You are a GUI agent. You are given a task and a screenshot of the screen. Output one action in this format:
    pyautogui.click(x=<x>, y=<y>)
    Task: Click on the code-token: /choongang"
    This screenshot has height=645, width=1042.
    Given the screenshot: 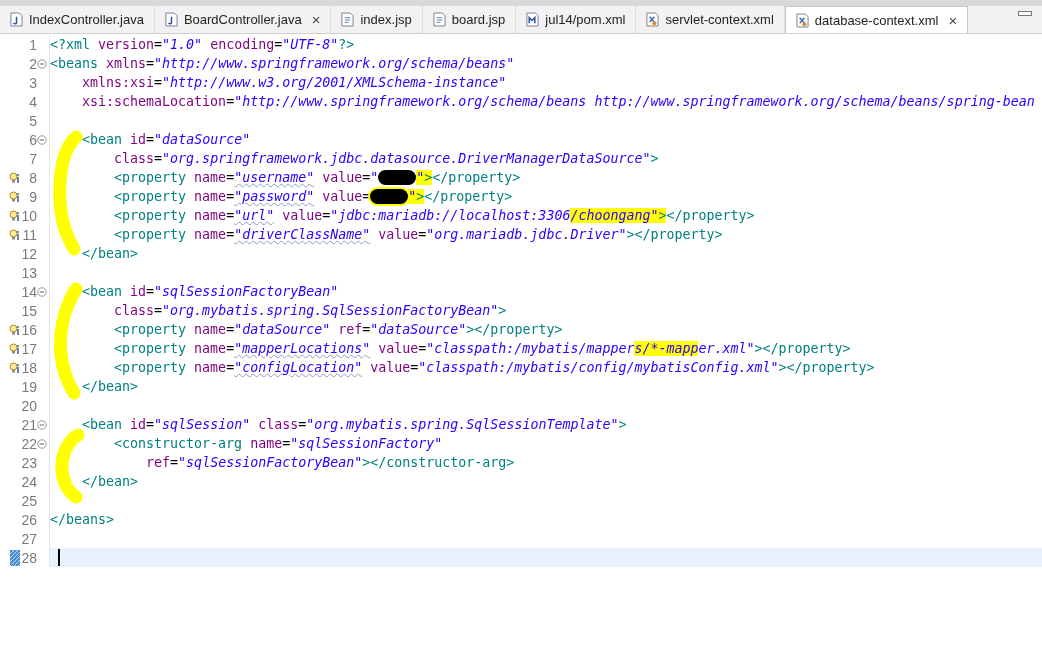 What is the action you would take?
    pyautogui.click(x=614, y=215)
    